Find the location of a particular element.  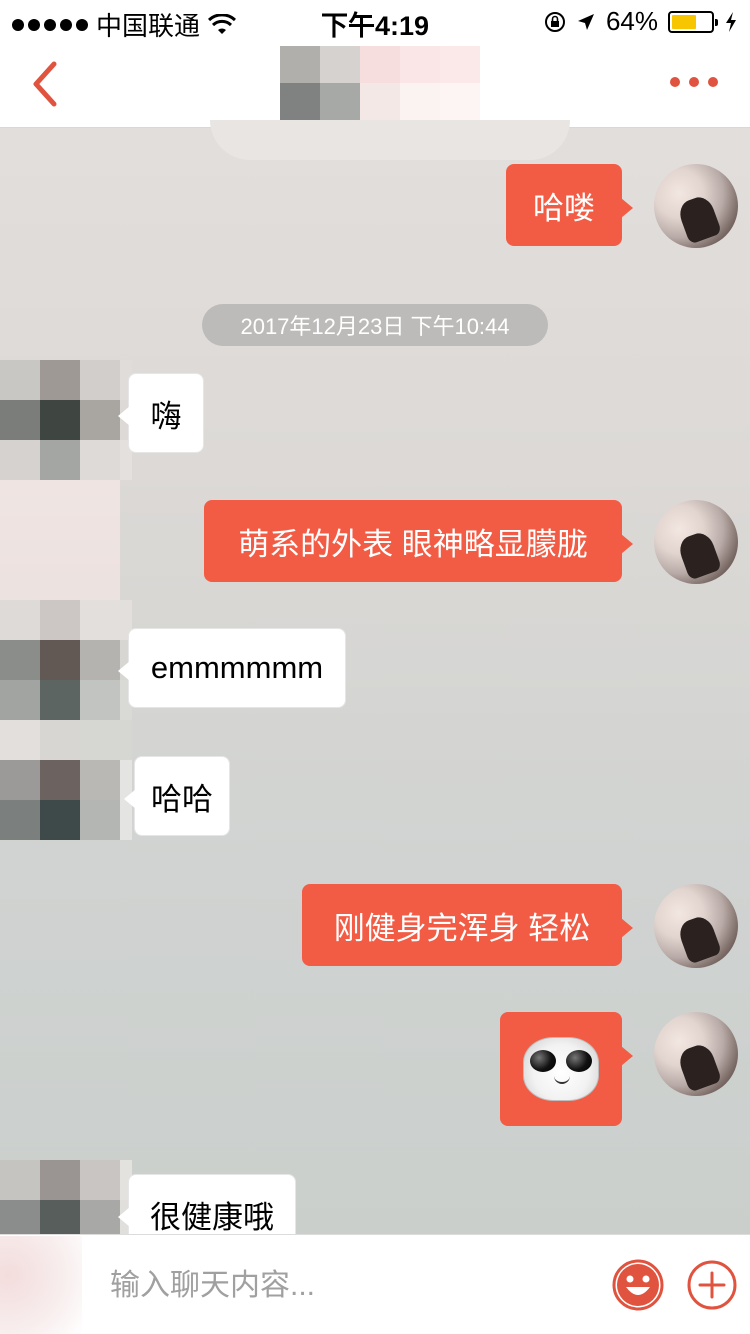

outgoing-message-bubble: 萌系的外表 眼神略显朦胧 is located at coordinates (418, 541).